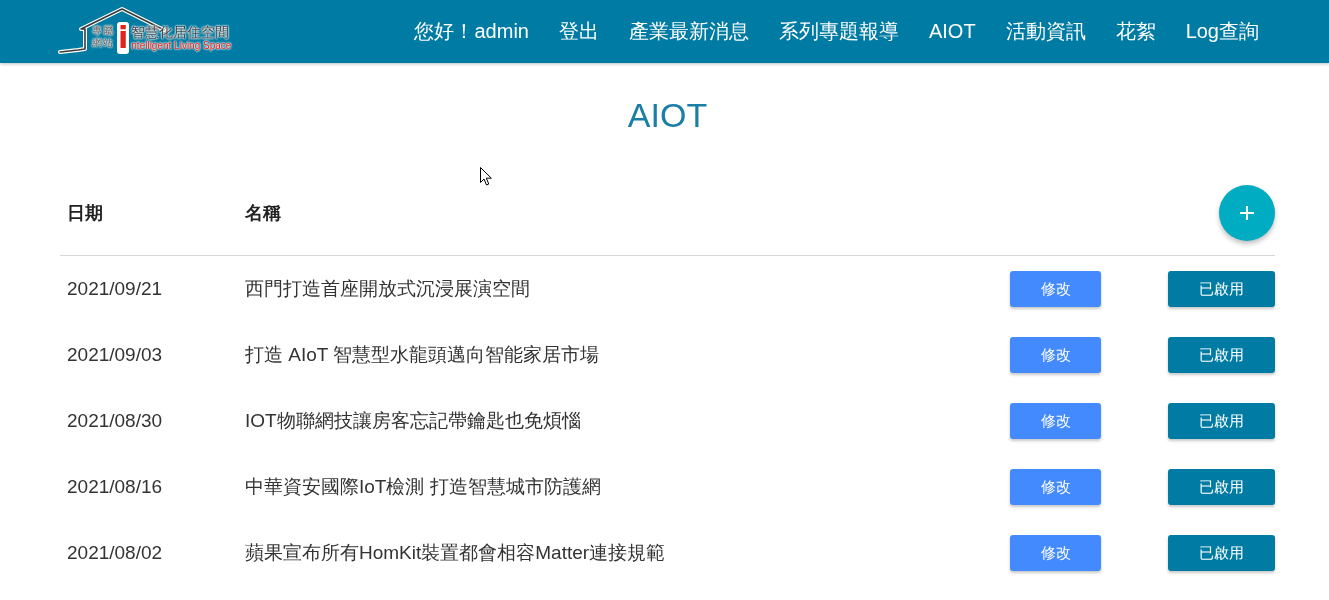  I want to click on title-cell-text: 中華資安國際IoT檢測 打造智慧城市防護網, so click(422, 487).